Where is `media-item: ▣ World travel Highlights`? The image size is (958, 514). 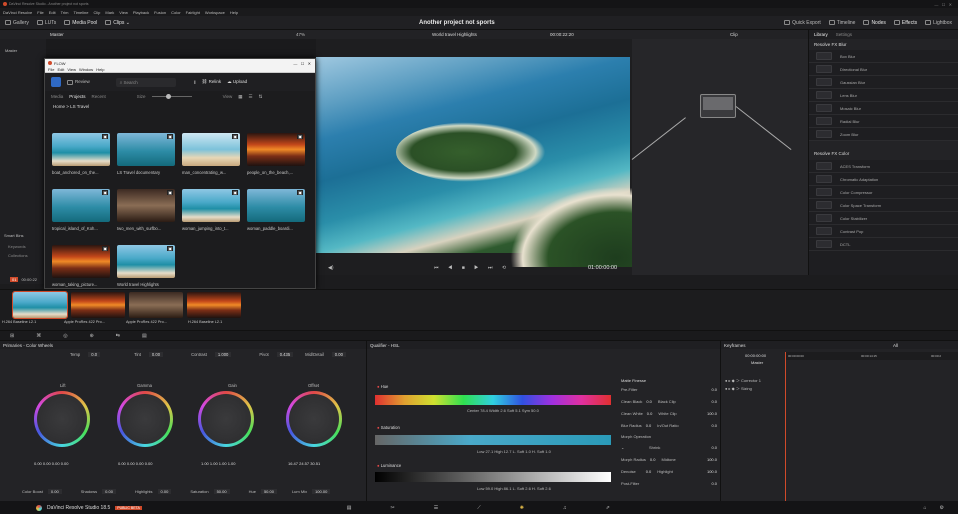 media-item: ▣ World travel Highlights is located at coordinates (147, 266).